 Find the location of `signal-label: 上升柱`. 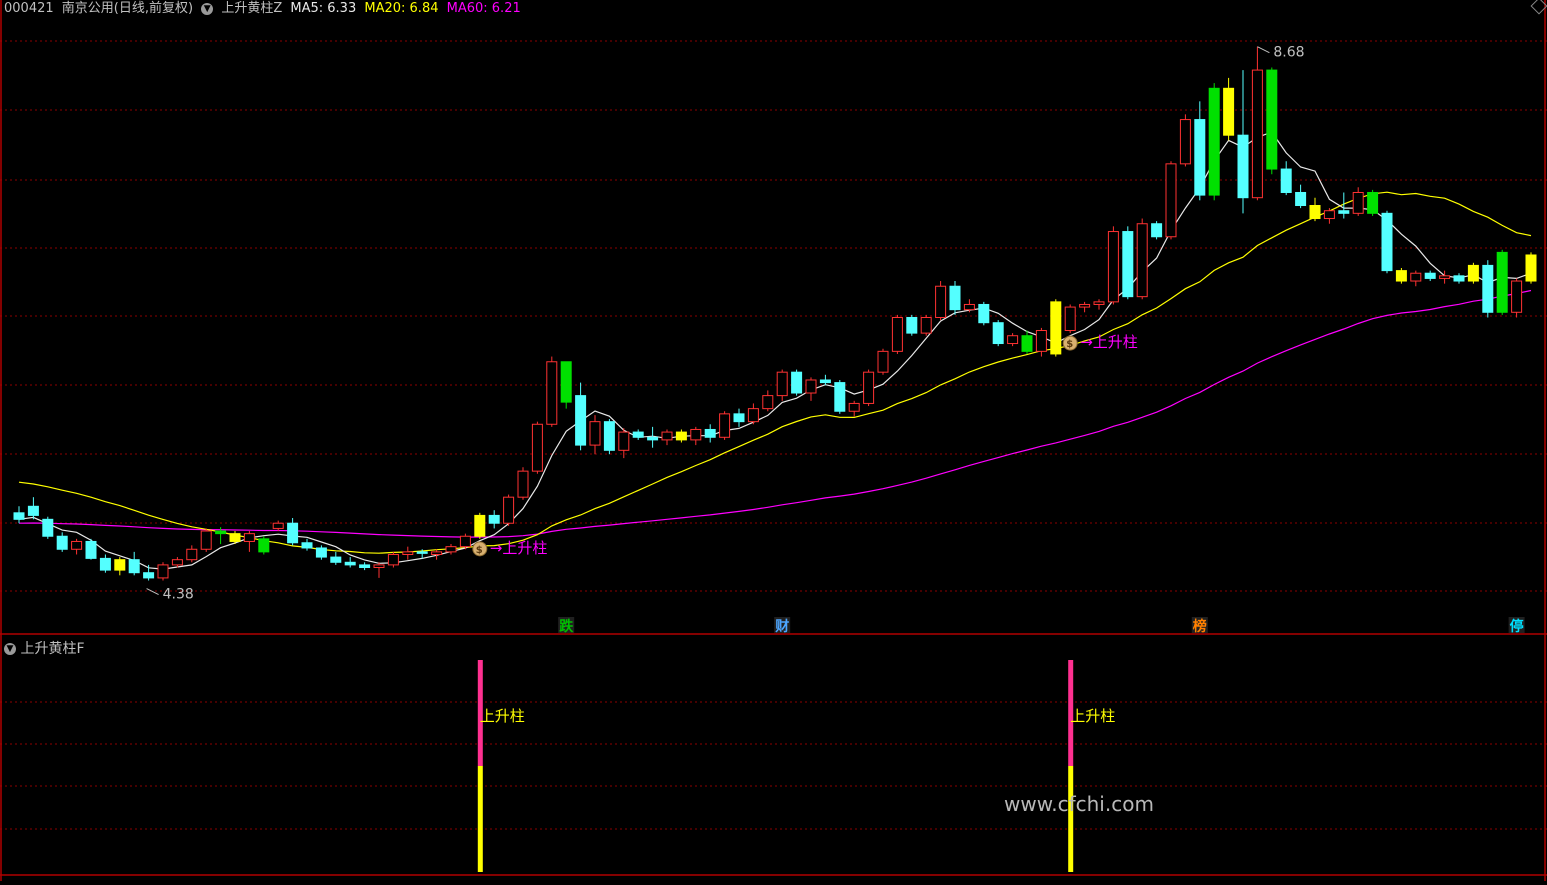

signal-label: 上升柱 is located at coordinates (502, 716).